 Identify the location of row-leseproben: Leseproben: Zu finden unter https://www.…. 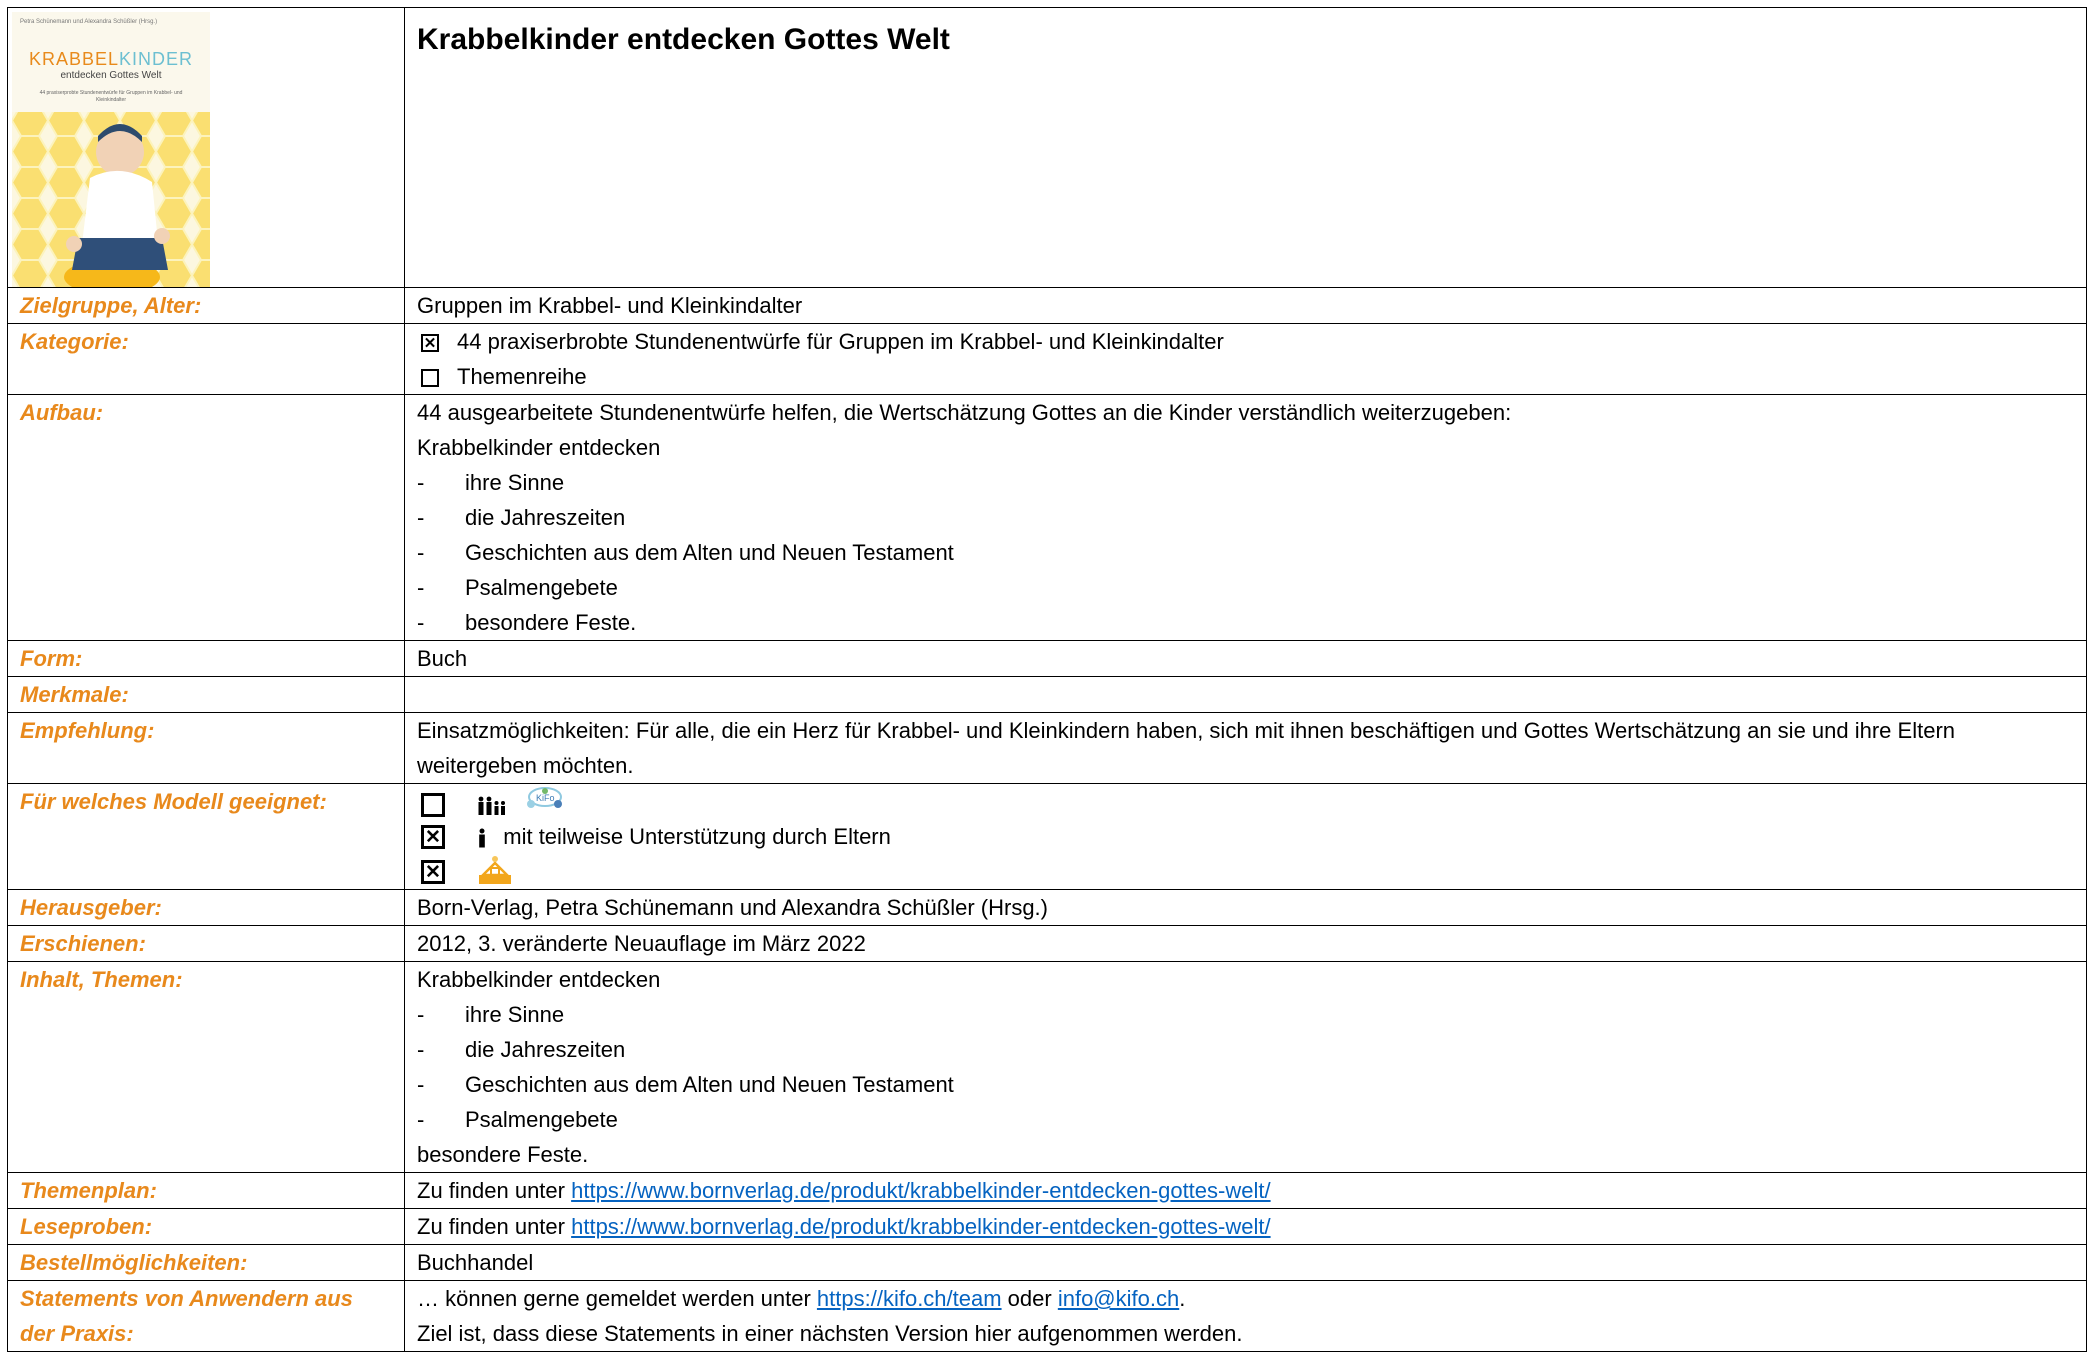
(1047, 1226).